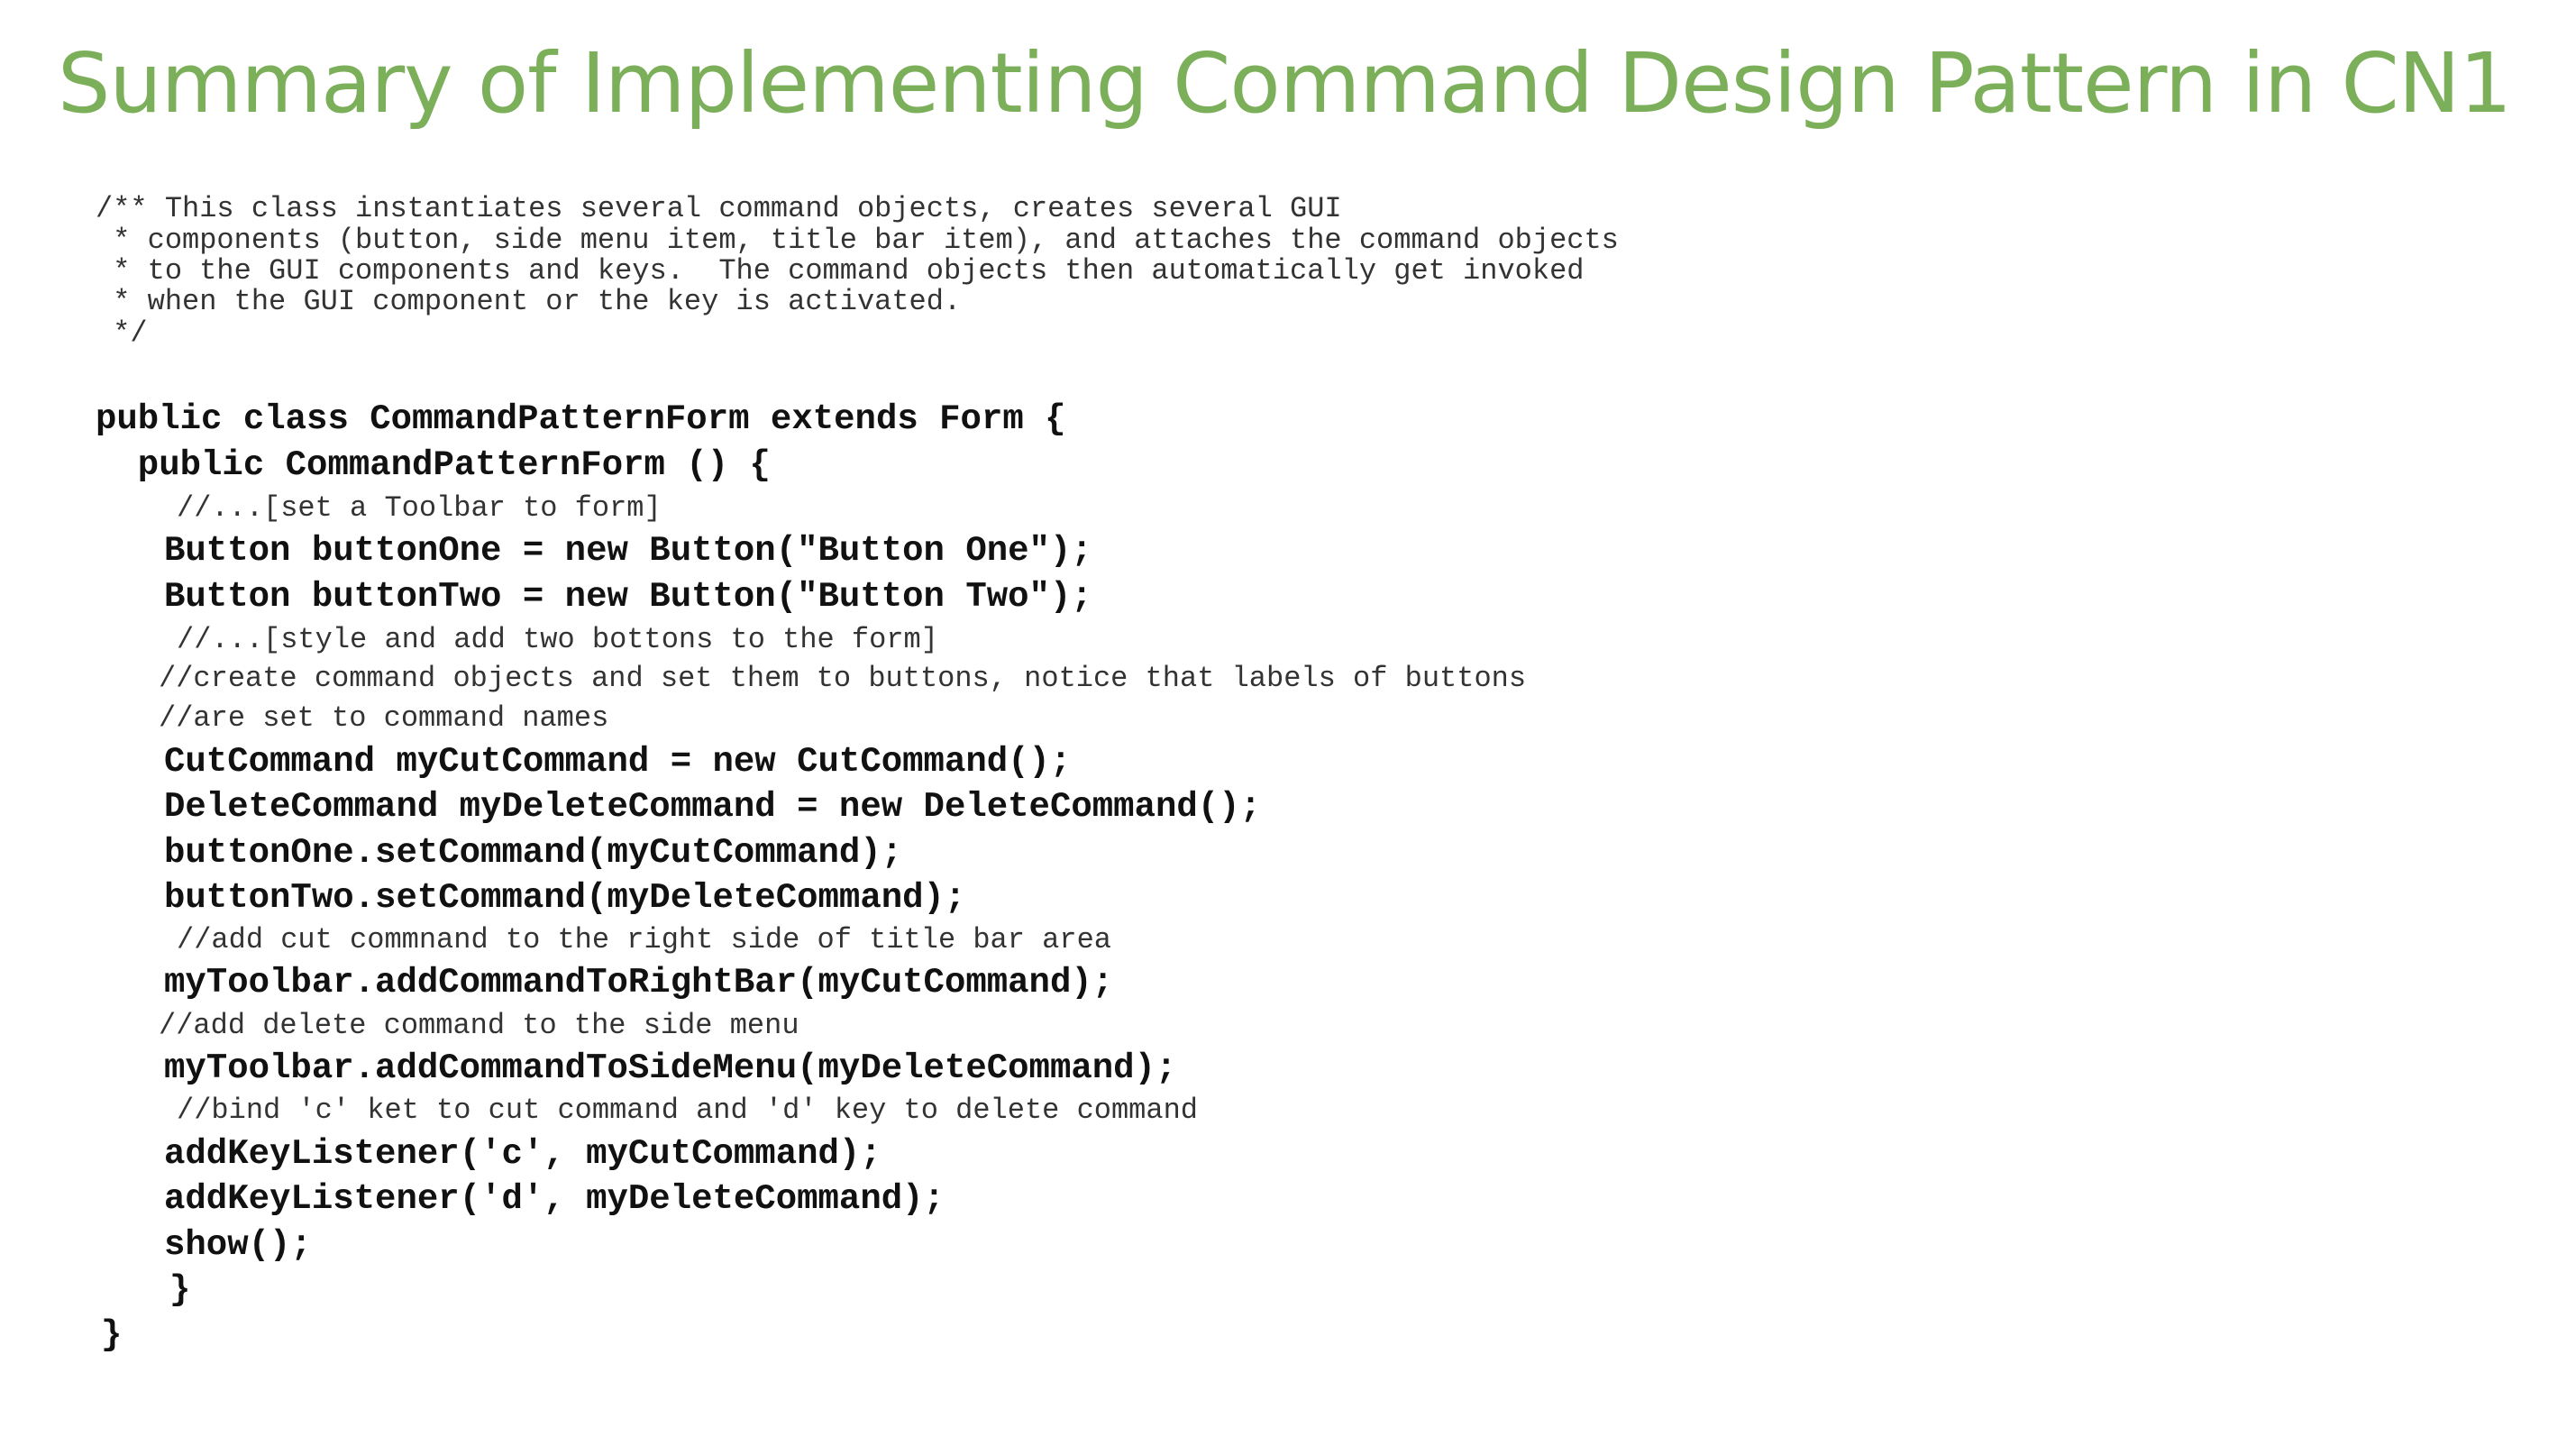  Describe the element at coordinates (523, 1154) in the screenshot. I see `code-statement-line: addKeyListener('c', myCutCommand);` at that location.